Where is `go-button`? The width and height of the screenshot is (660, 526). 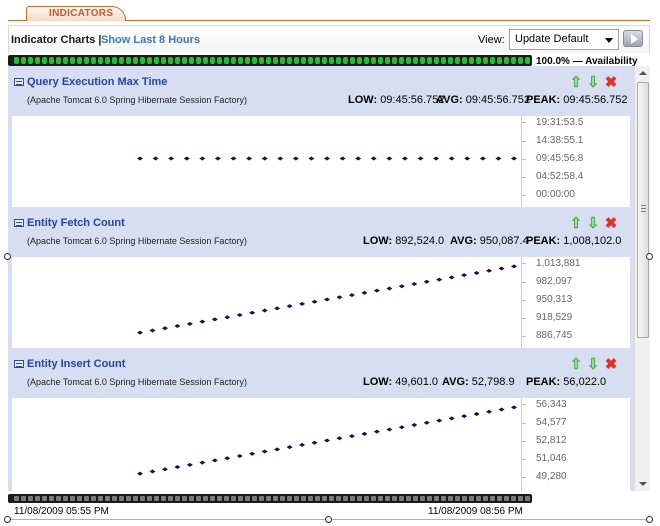 go-button is located at coordinates (633, 38).